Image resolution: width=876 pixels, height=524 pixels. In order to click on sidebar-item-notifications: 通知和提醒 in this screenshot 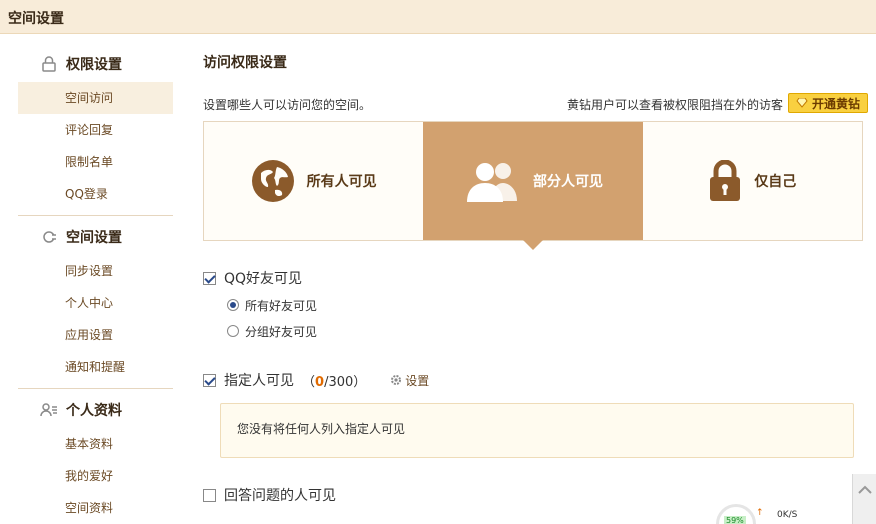, I will do `click(95, 367)`.